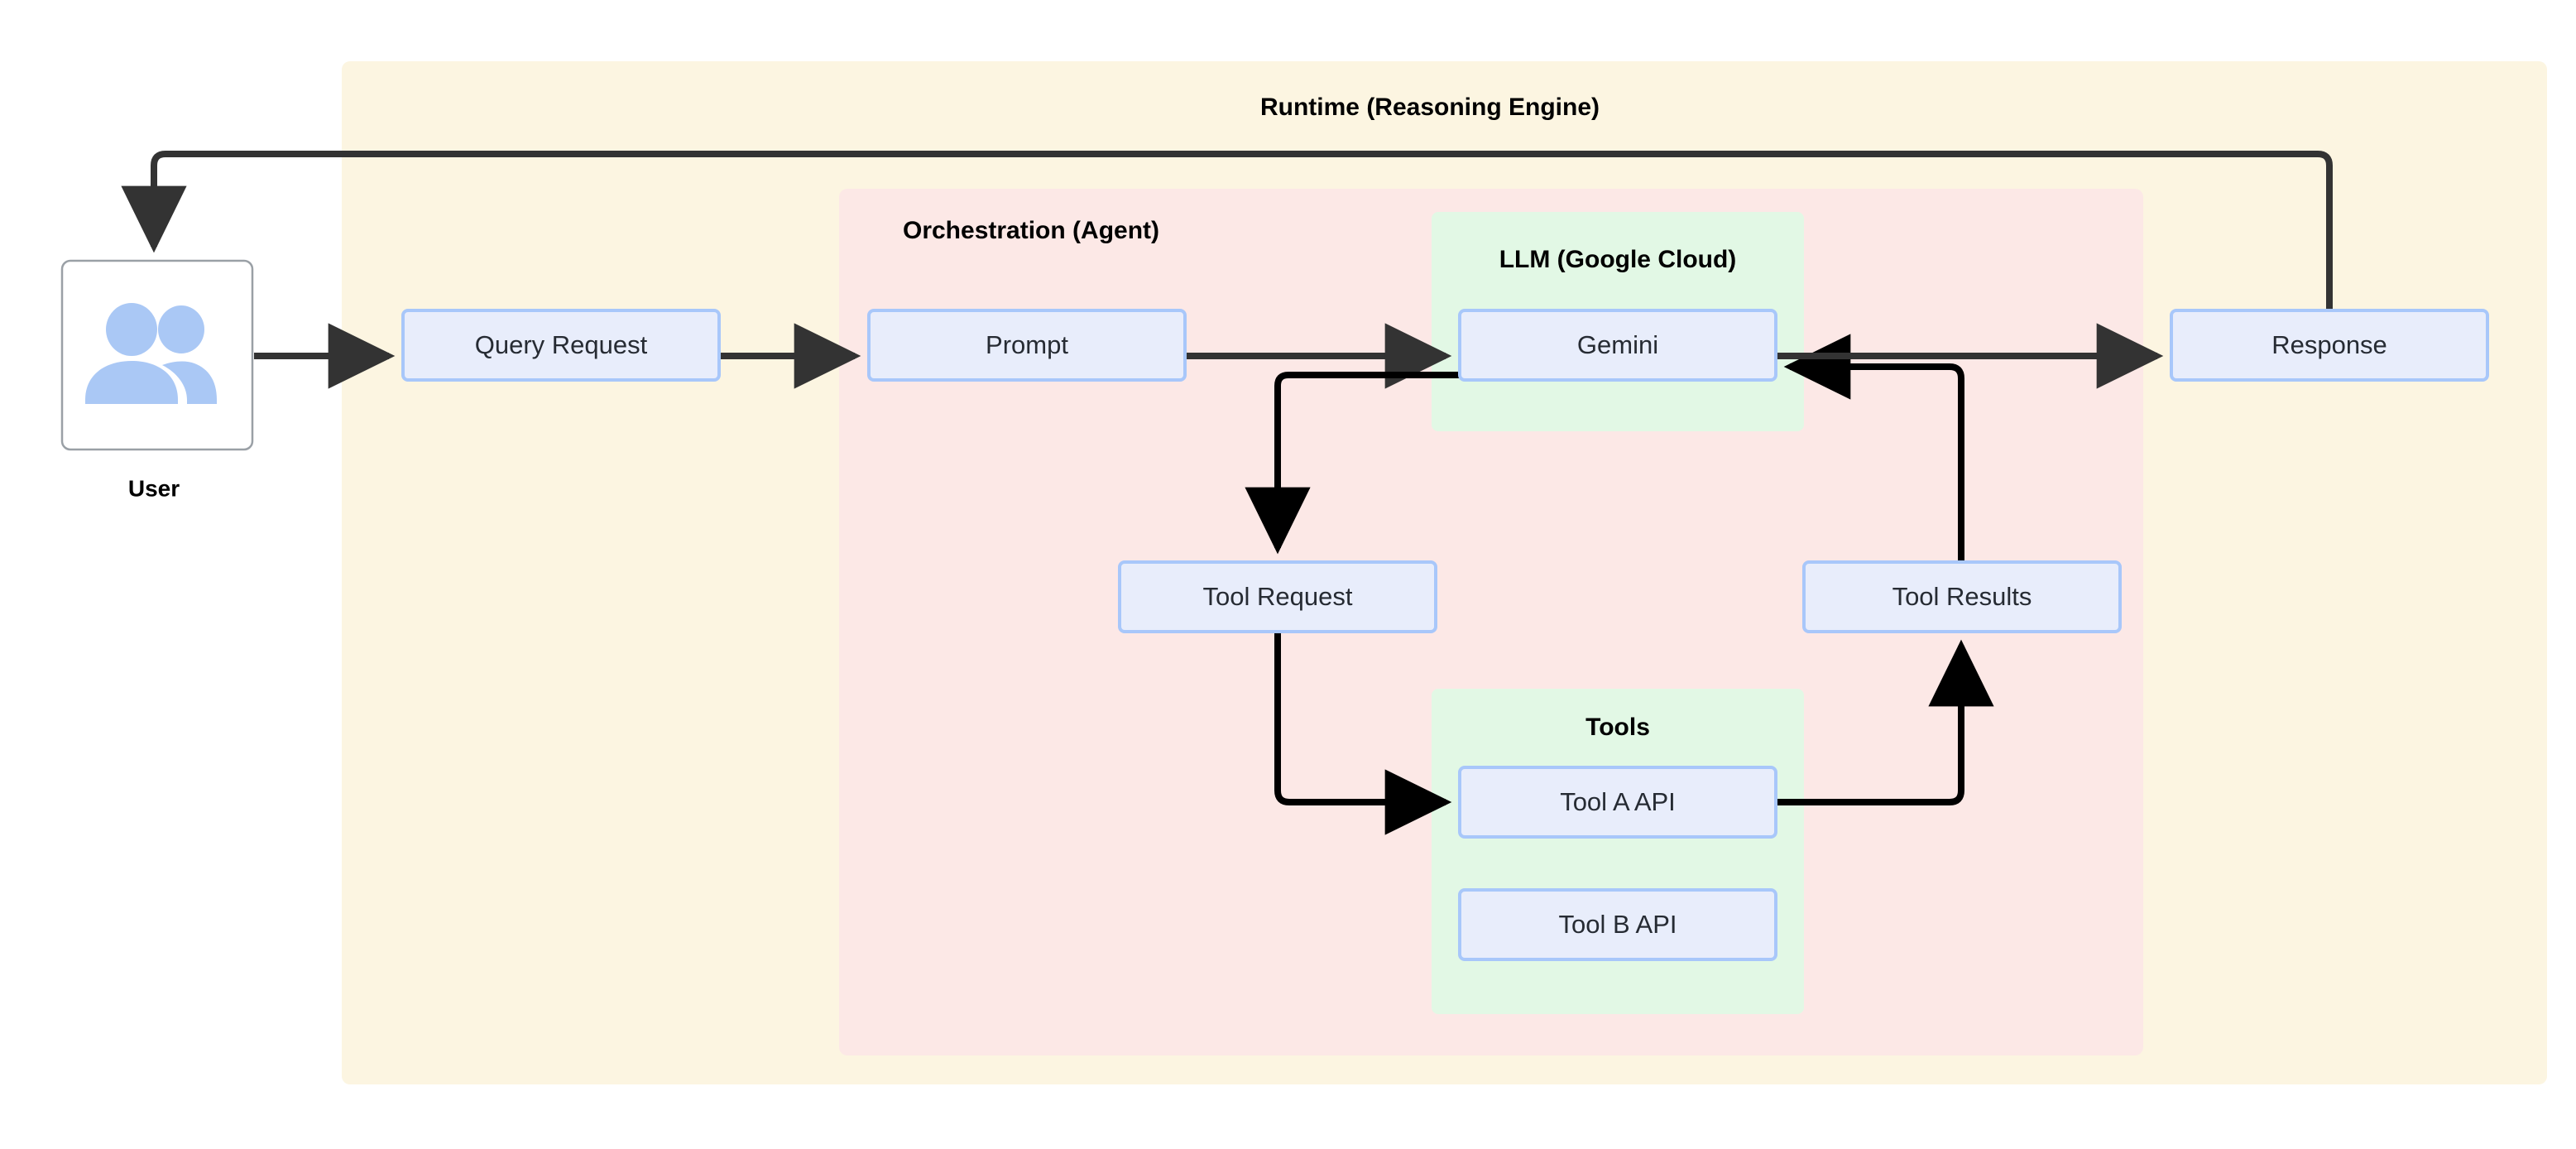 The height and width of the screenshot is (1149, 2576). I want to click on group-tools-title: Tools, so click(1618, 727).